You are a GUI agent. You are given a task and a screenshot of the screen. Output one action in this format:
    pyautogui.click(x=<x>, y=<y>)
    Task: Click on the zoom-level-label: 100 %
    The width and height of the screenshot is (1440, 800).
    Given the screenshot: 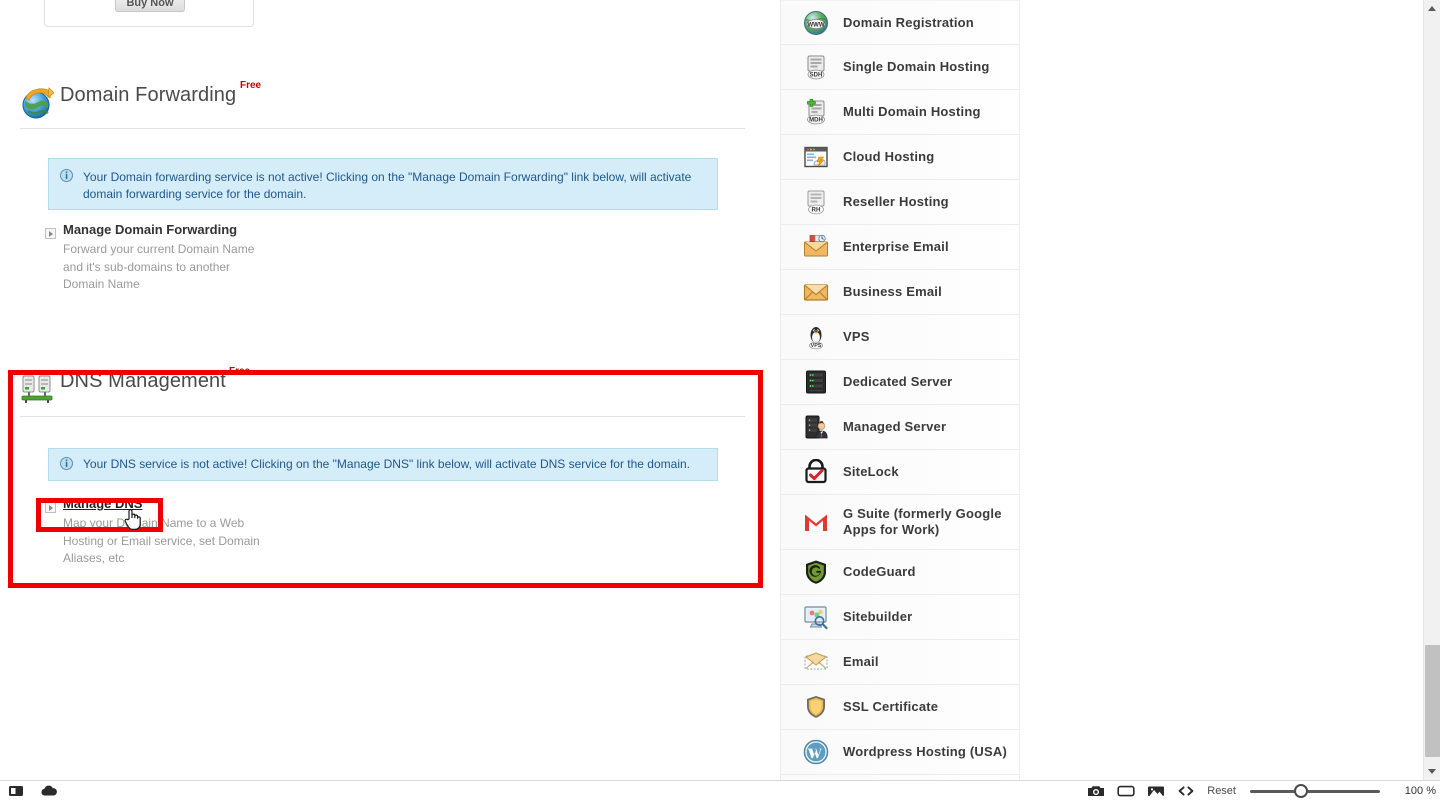 What is the action you would take?
    pyautogui.click(x=1420, y=790)
    